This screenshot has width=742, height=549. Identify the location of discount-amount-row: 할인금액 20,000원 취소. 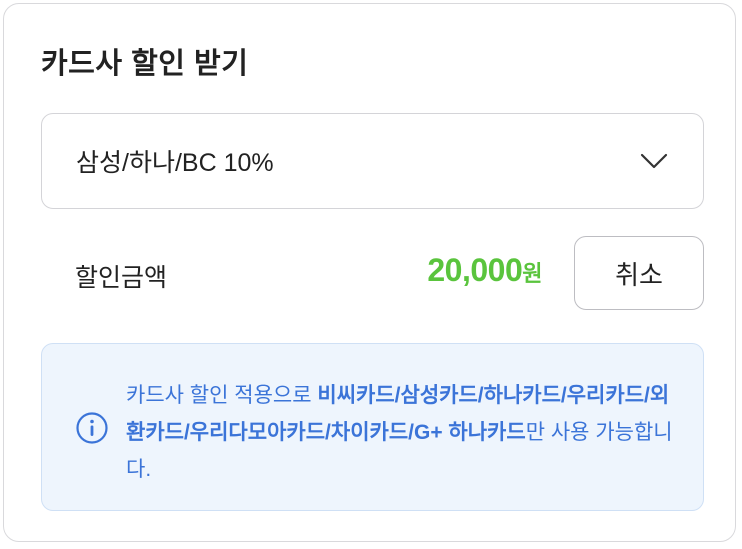
(372, 273).